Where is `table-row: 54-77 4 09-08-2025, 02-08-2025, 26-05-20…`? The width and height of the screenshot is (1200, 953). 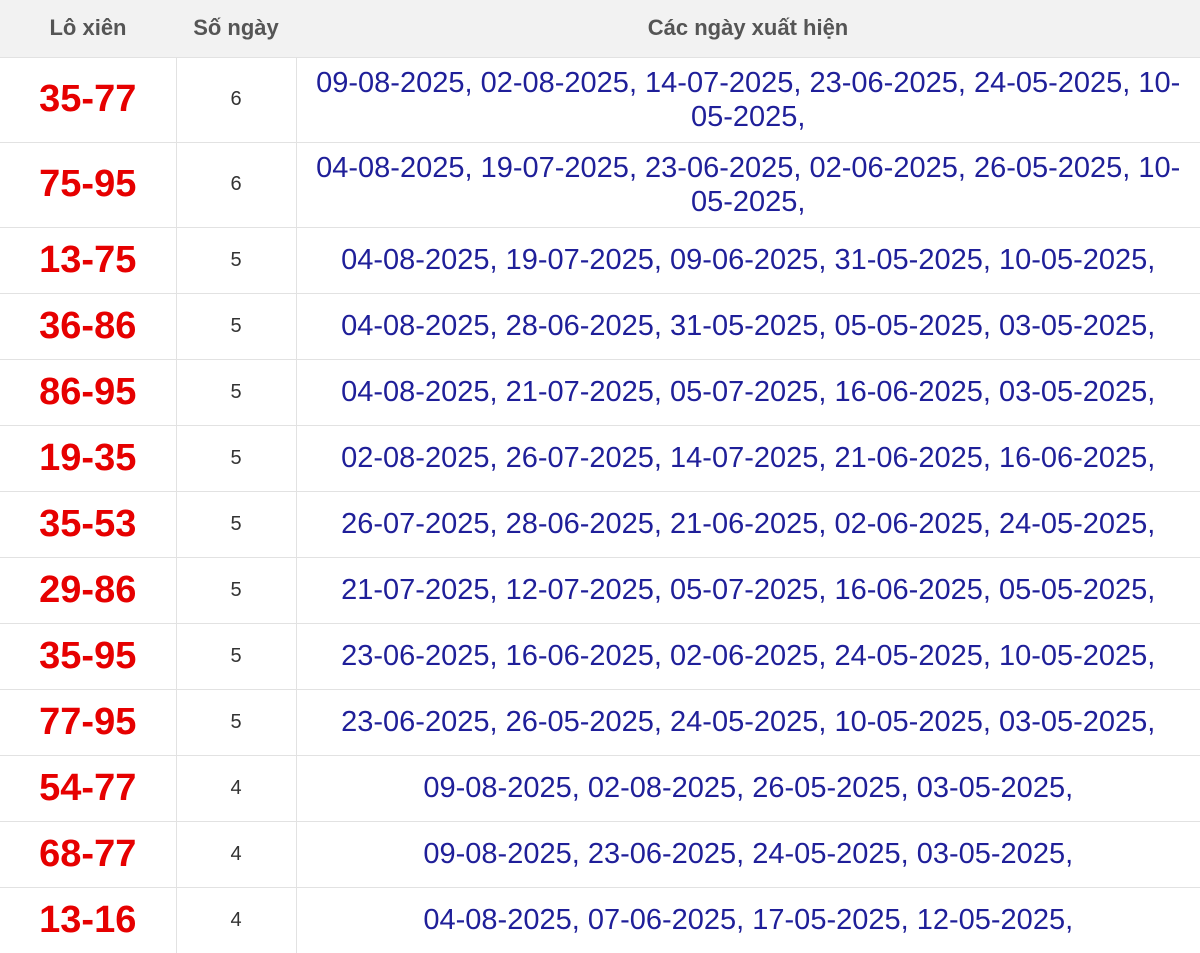
table-row: 54-77 4 09-08-2025, 02-08-2025, 26-05-20… is located at coordinates (600, 787).